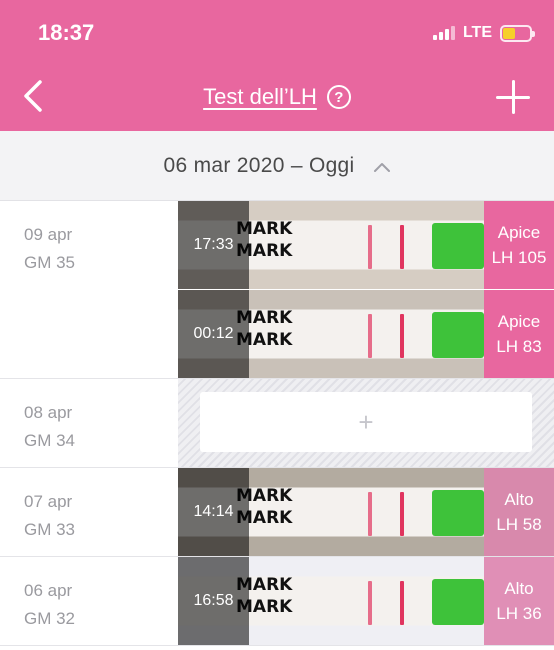 Image resolution: width=554 pixels, height=650 pixels. Describe the element at coordinates (519, 512) in the screenshot. I see `lh-result-badge: Alto LH 58` at that location.